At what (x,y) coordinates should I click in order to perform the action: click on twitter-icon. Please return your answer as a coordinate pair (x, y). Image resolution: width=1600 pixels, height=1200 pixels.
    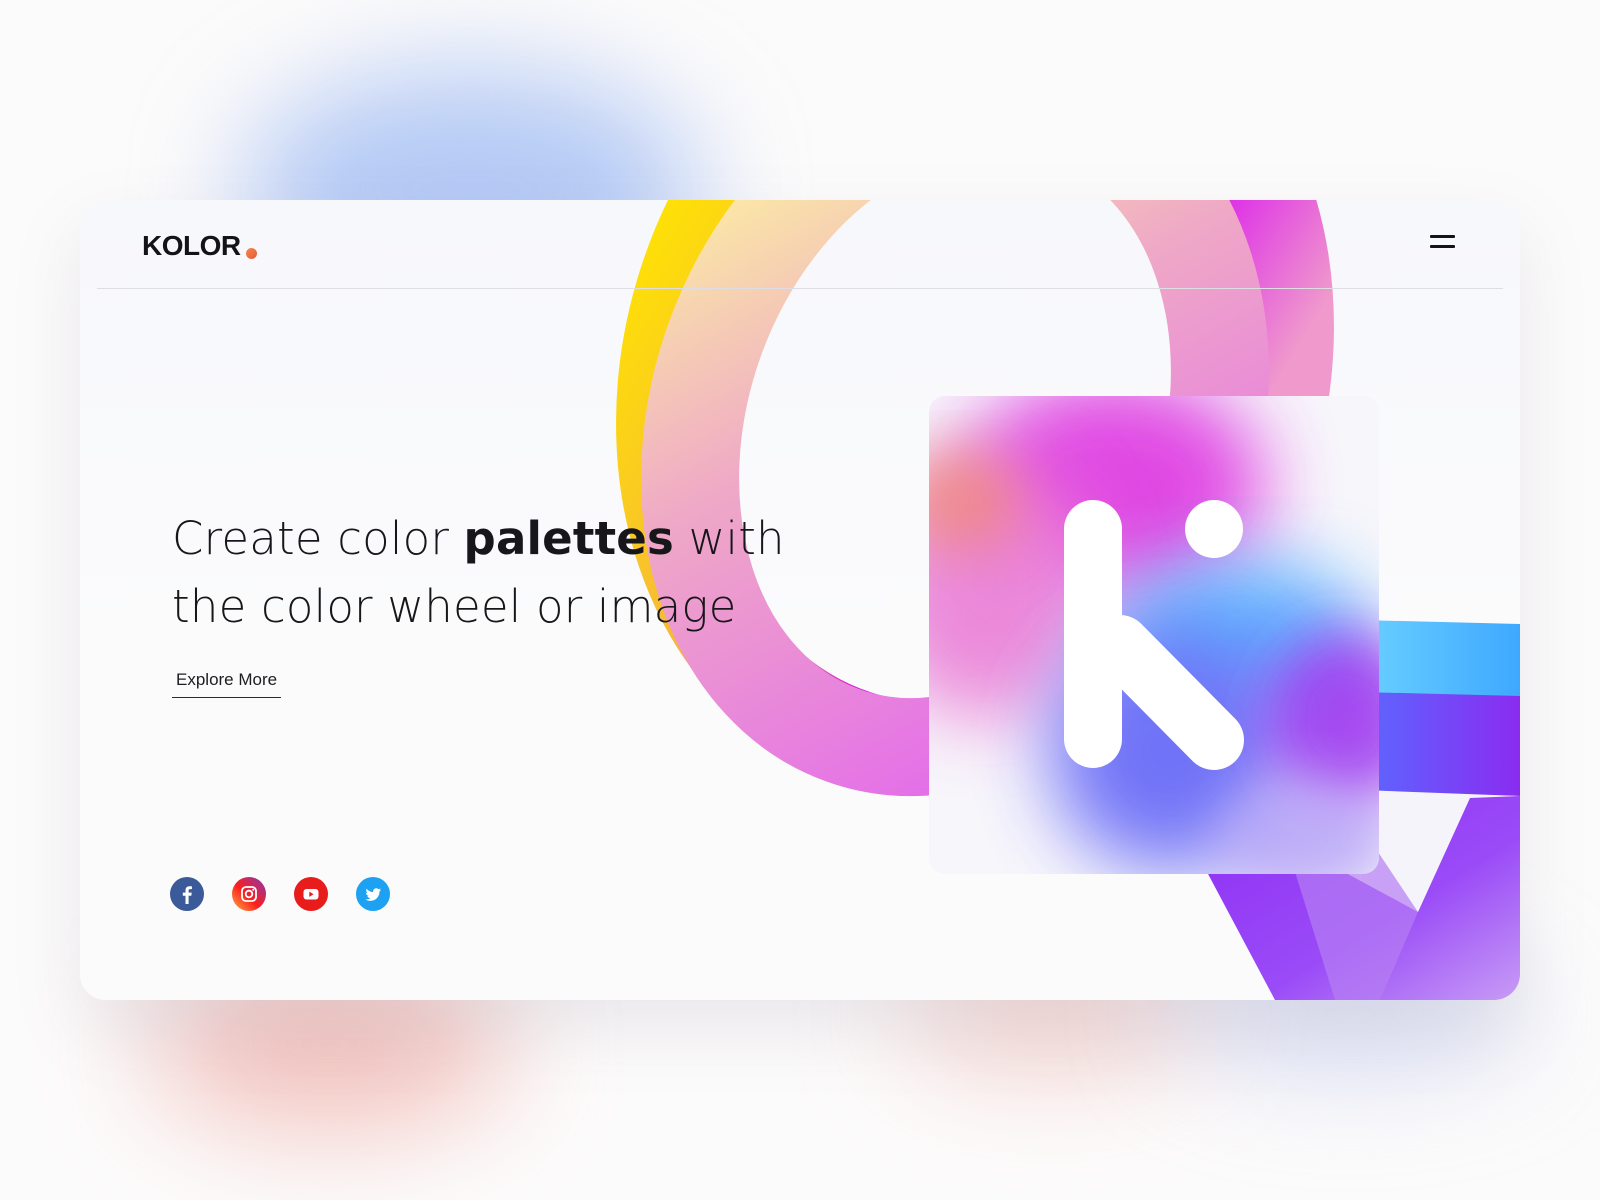
    Looking at the image, I should click on (373, 894).